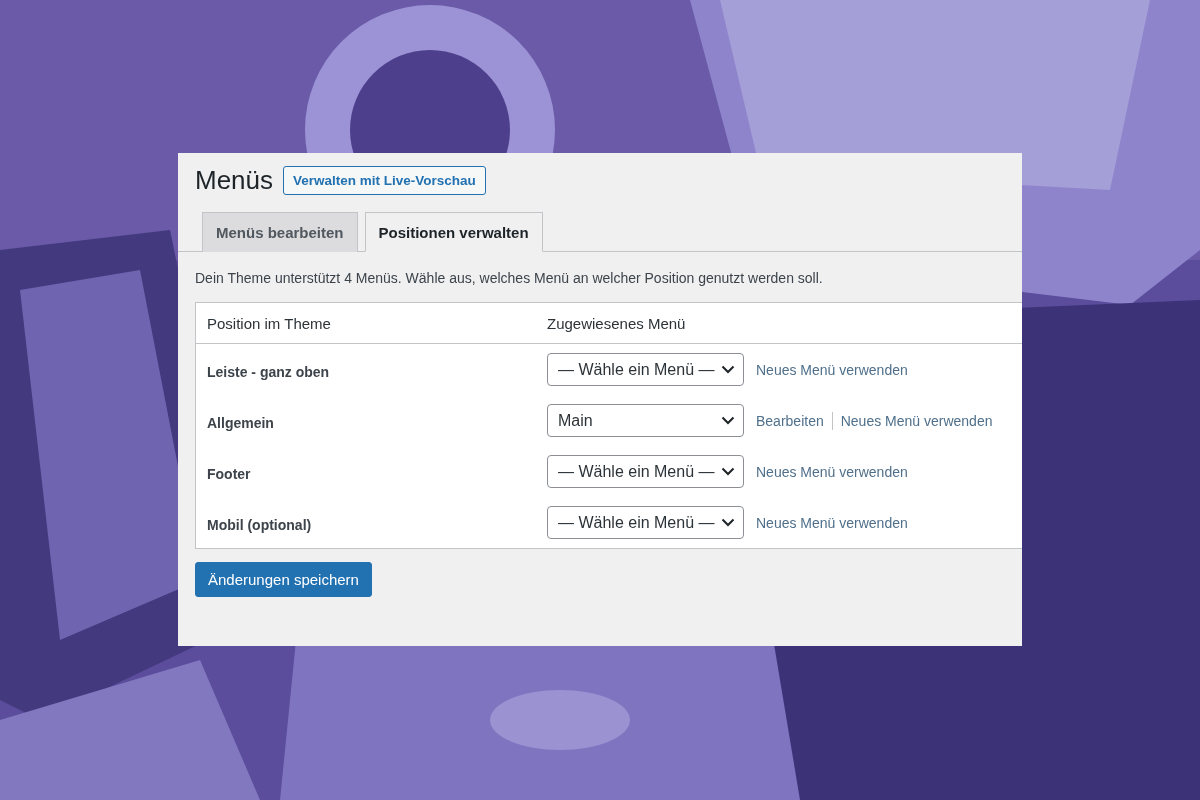 Image resolution: width=1200 pixels, height=800 pixels. Describe the element at coordinates (645, 420) in the screenshot. I see `menu-select: Main` at that location.